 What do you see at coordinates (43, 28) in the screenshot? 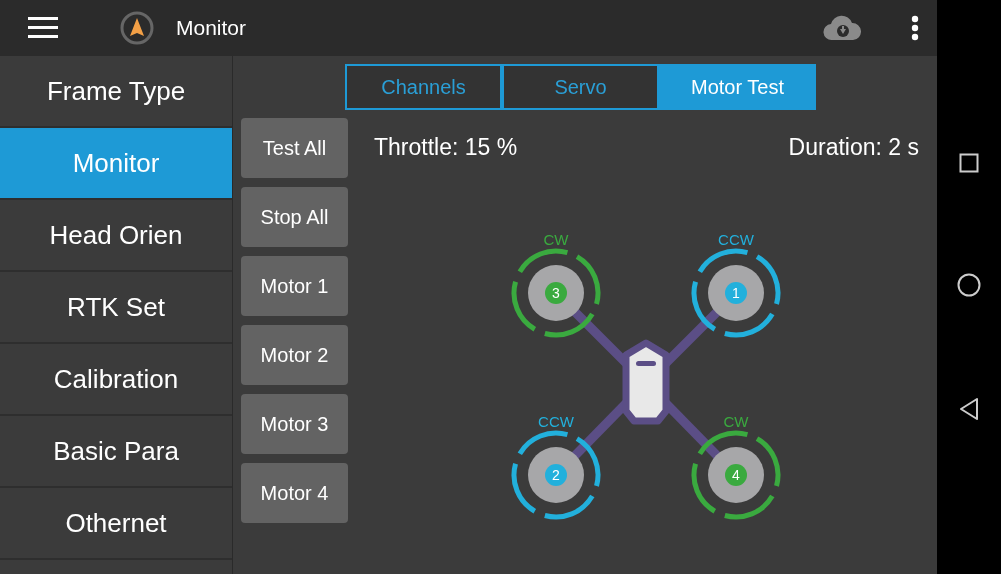
I see `menu-icon` at bounding box center [43, 28].